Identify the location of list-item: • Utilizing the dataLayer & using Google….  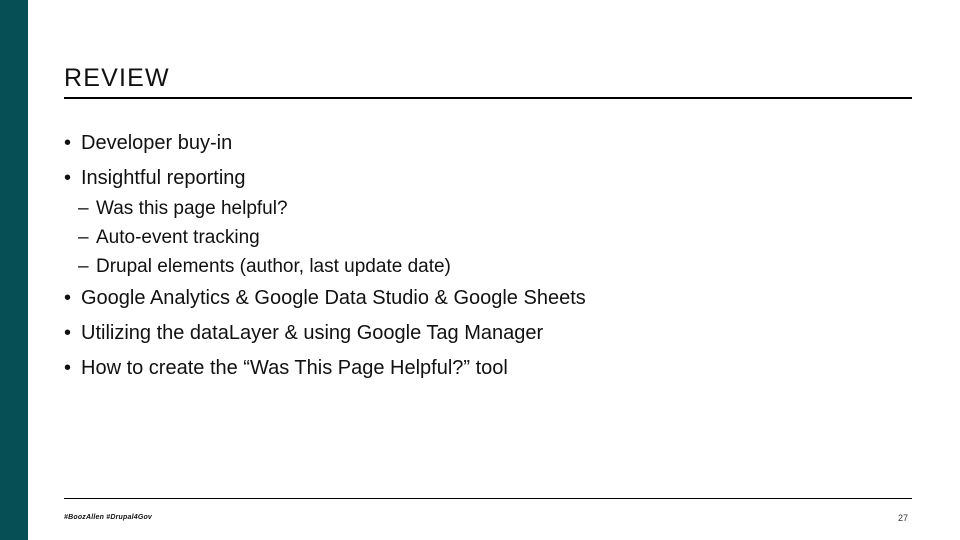
(494, 333).